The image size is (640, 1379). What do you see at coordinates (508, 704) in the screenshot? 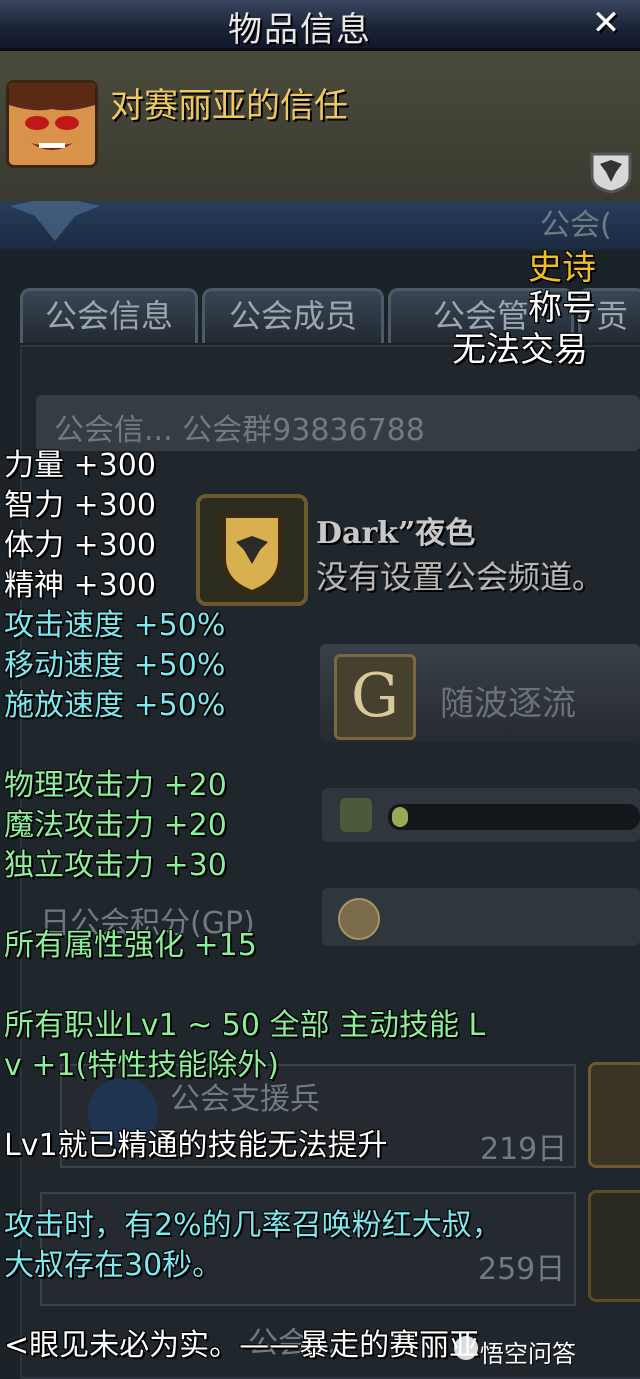
I see `guild-mode-label: 随波逐流` at bounding box center [508, 704].